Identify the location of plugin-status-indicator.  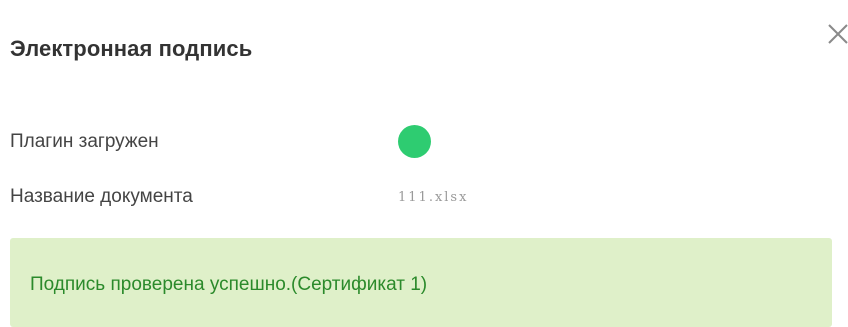
(414, 141).